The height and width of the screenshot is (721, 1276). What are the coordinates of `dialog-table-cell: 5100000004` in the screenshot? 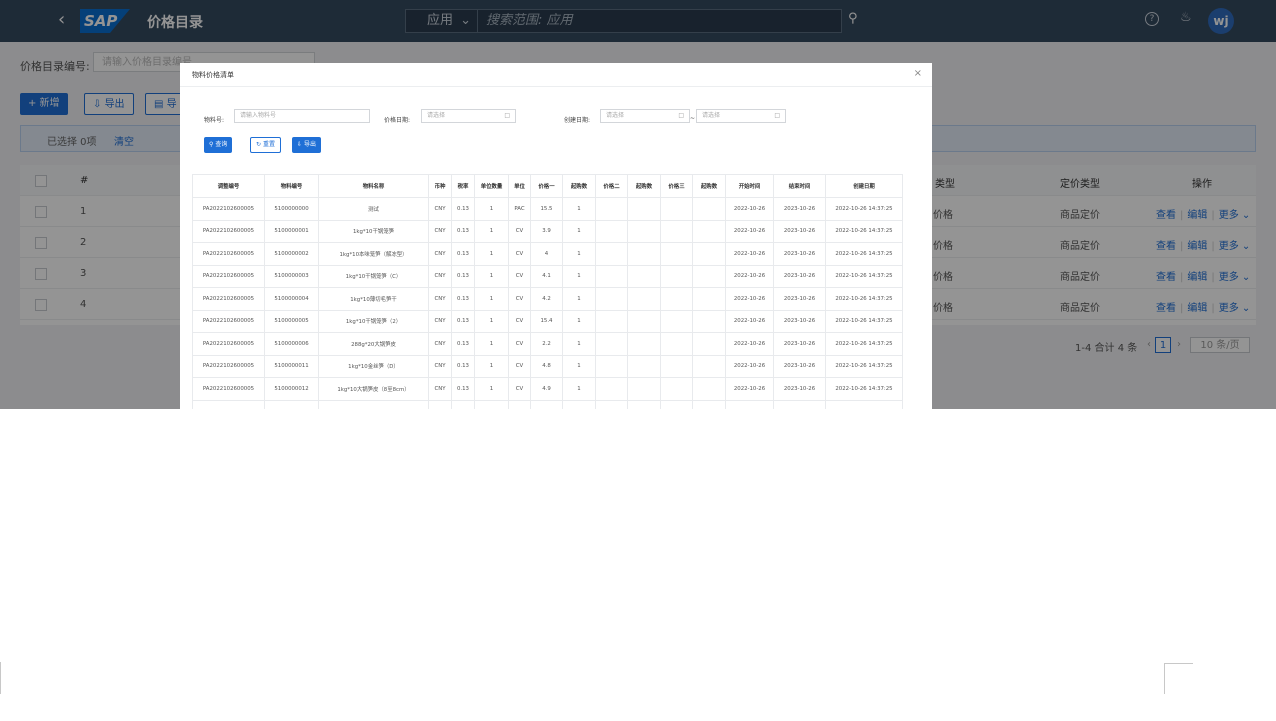 It's located at (291, 299).